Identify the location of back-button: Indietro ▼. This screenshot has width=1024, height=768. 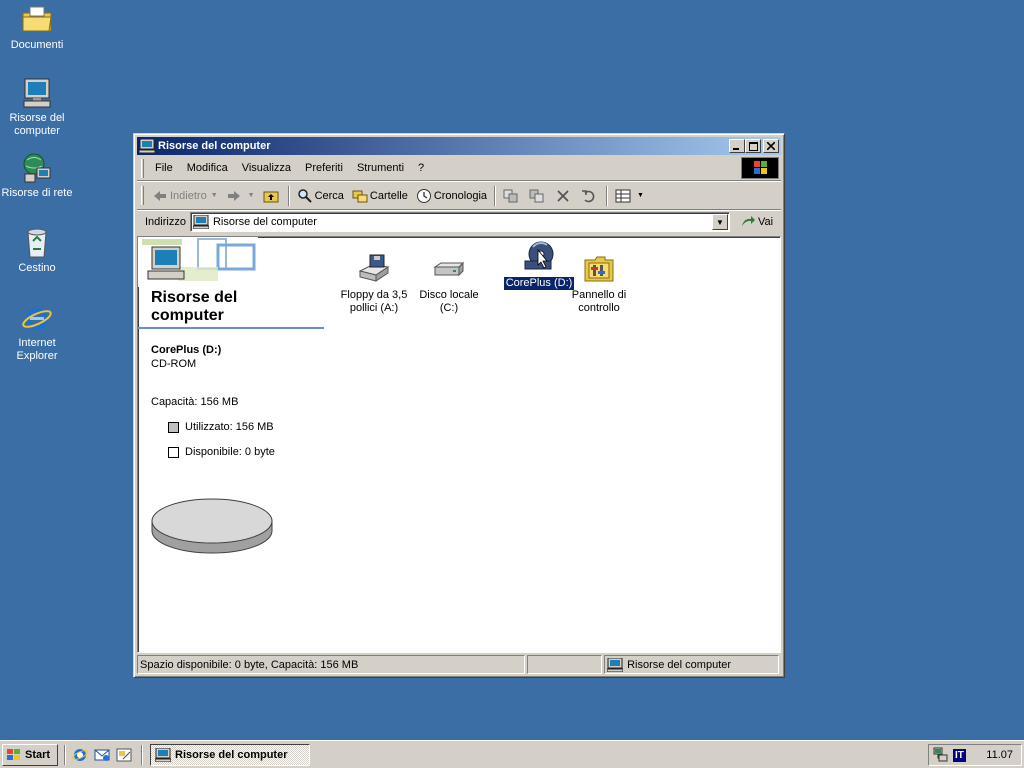
(185, 196).